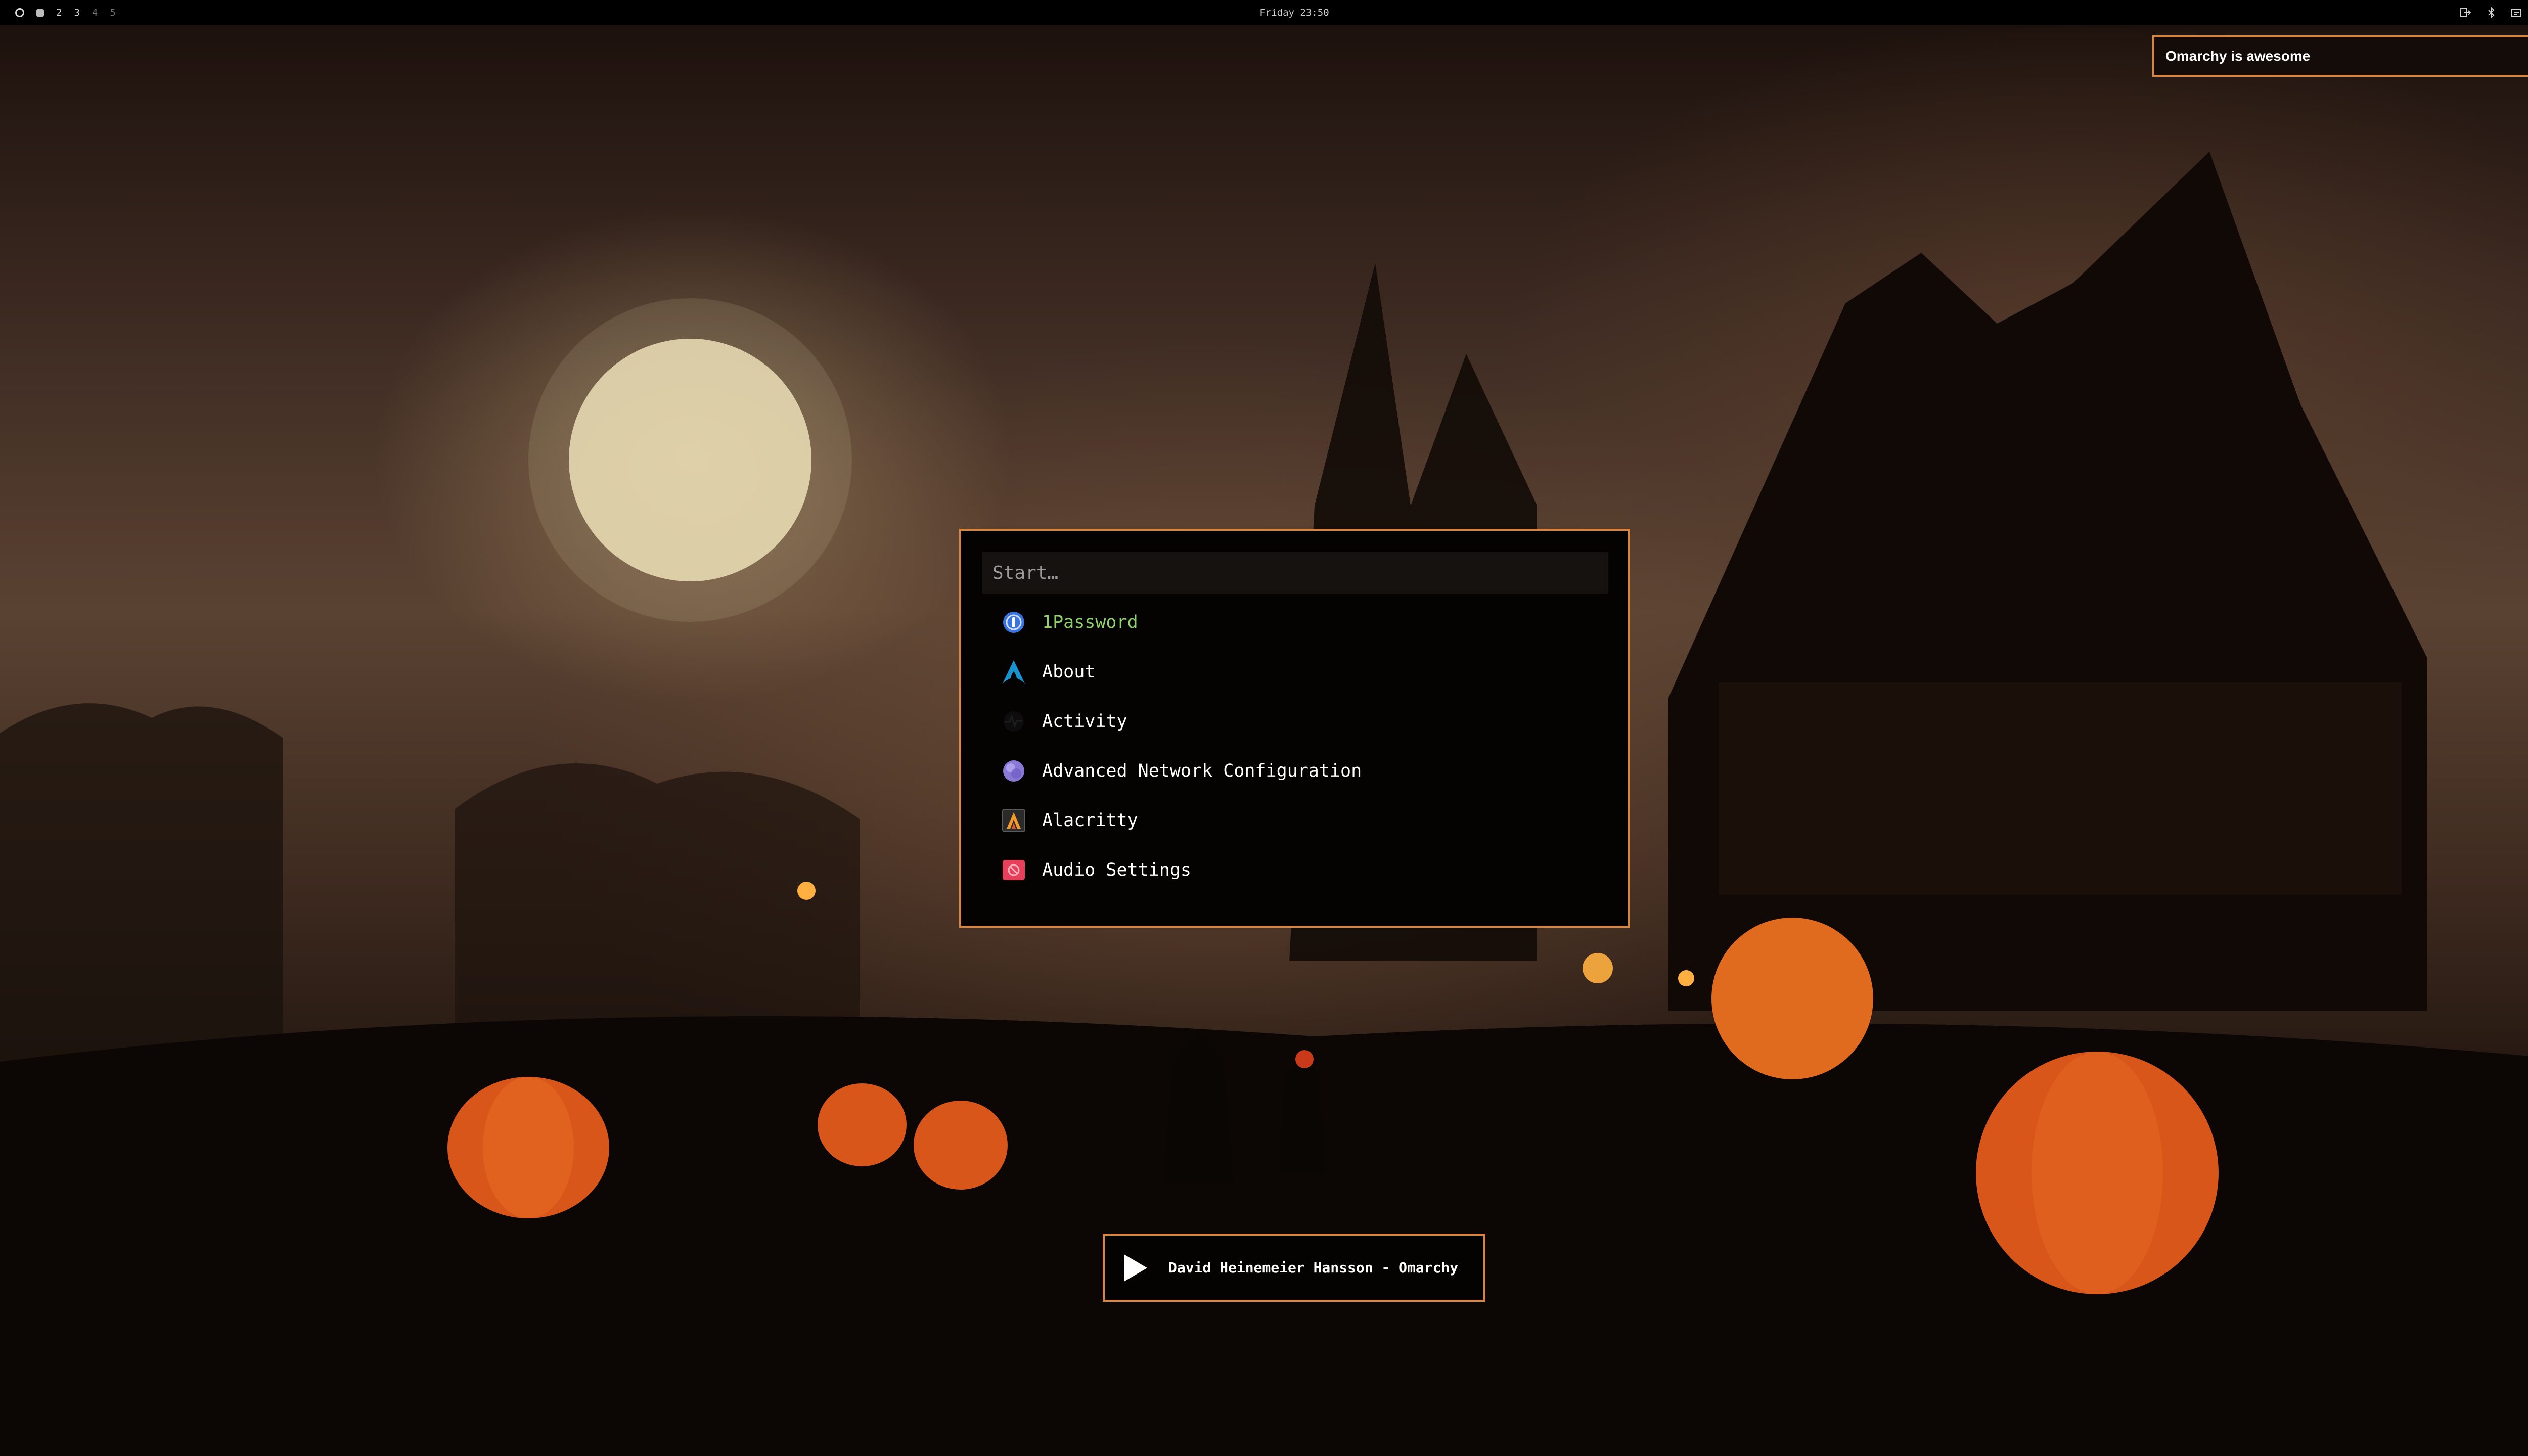 The image size is (2528, 1456). Describe the element at coordinates (1136, 1268) in the screenshot. I see `play-icon` at that location.